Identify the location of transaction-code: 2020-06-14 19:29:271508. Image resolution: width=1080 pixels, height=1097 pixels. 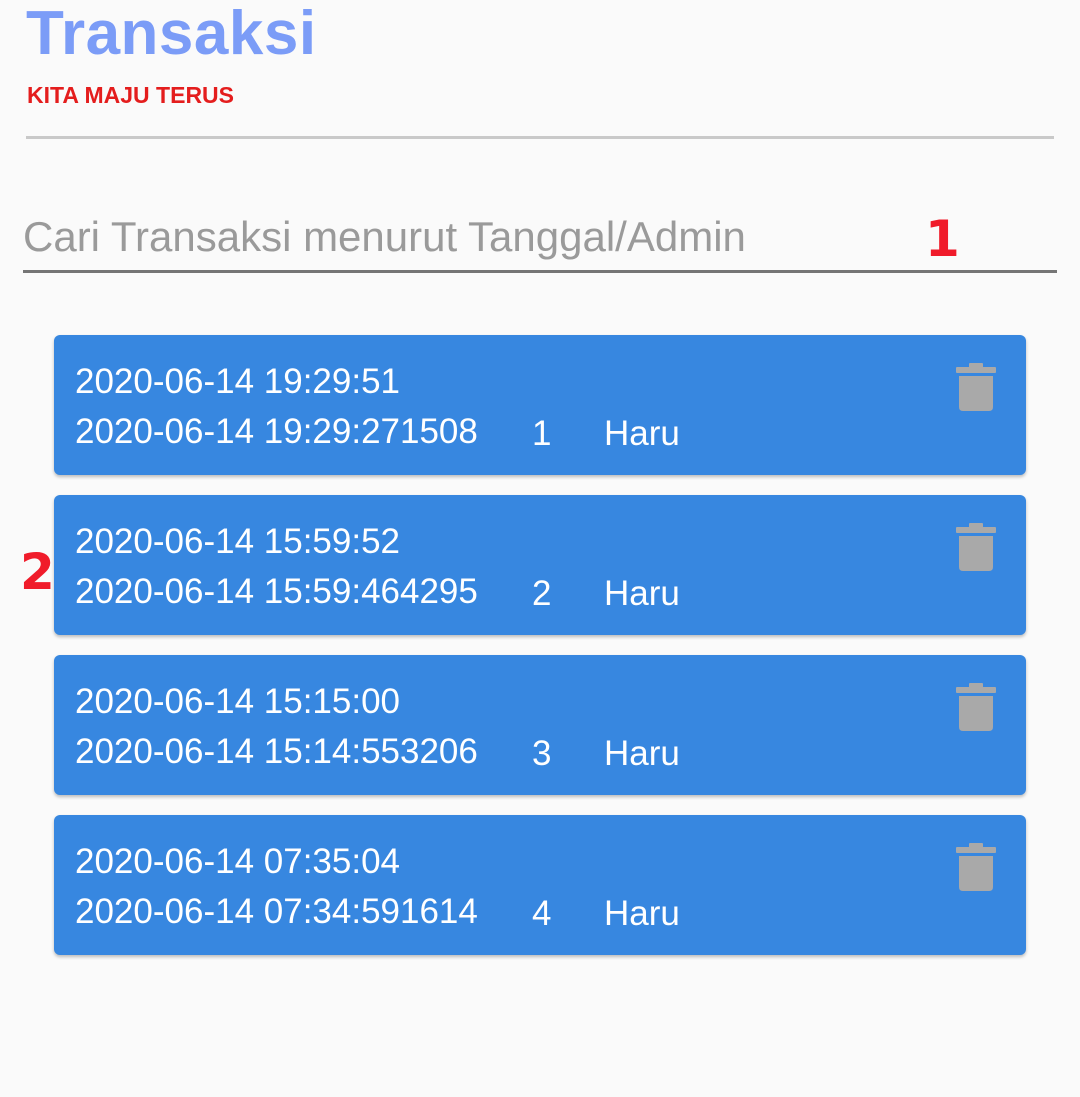
(276, 431).